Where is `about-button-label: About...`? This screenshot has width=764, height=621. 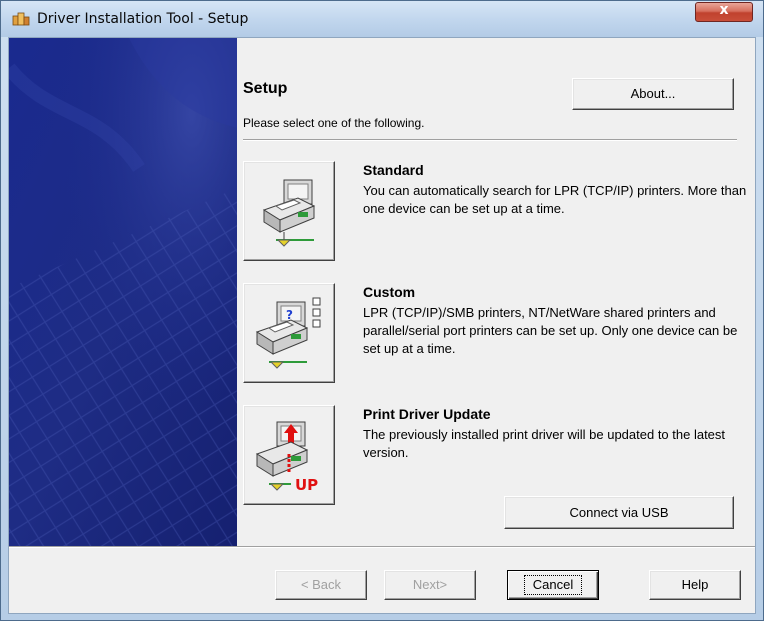
about-button-label: About... is located at coordinates (653, 93).